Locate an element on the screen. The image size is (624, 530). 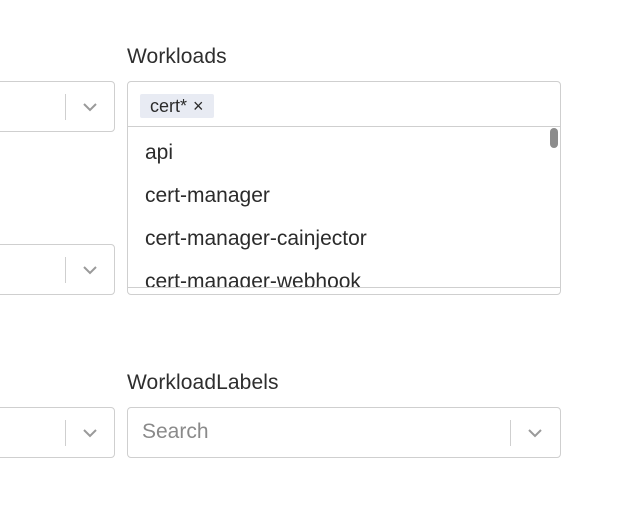
workload-labels-select: Search is located at coordinates (344, 432).